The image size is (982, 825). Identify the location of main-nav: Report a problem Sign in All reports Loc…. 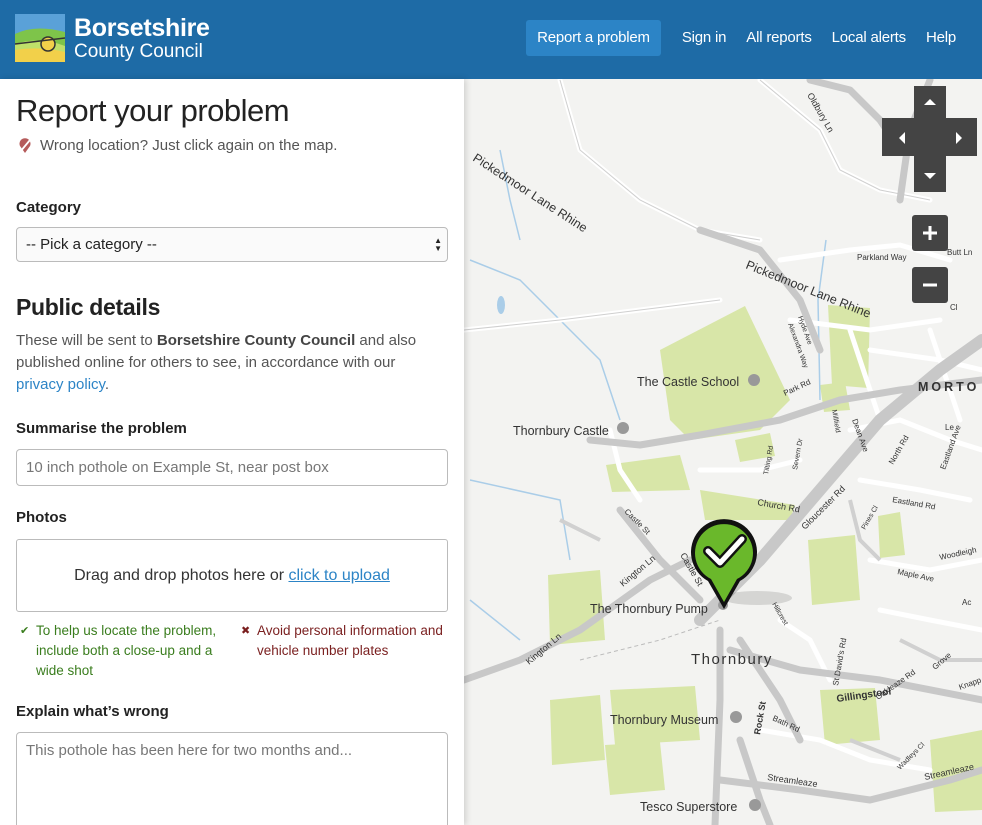
(746, 38).